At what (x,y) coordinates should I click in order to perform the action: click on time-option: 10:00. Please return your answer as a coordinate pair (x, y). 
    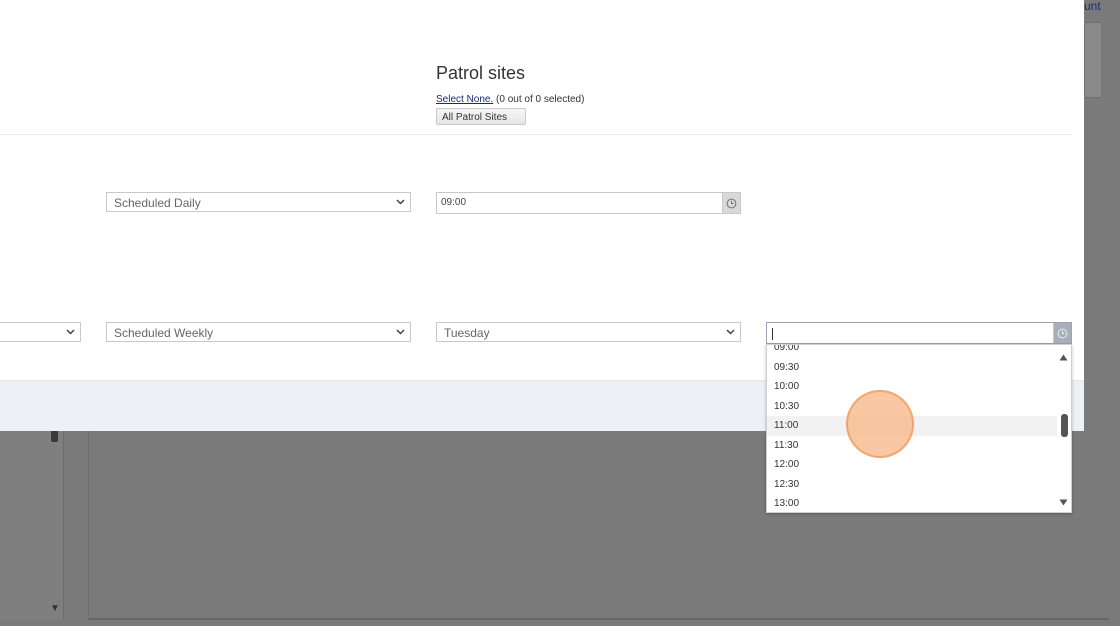
    Looking at the image, I should click on (912, 387).